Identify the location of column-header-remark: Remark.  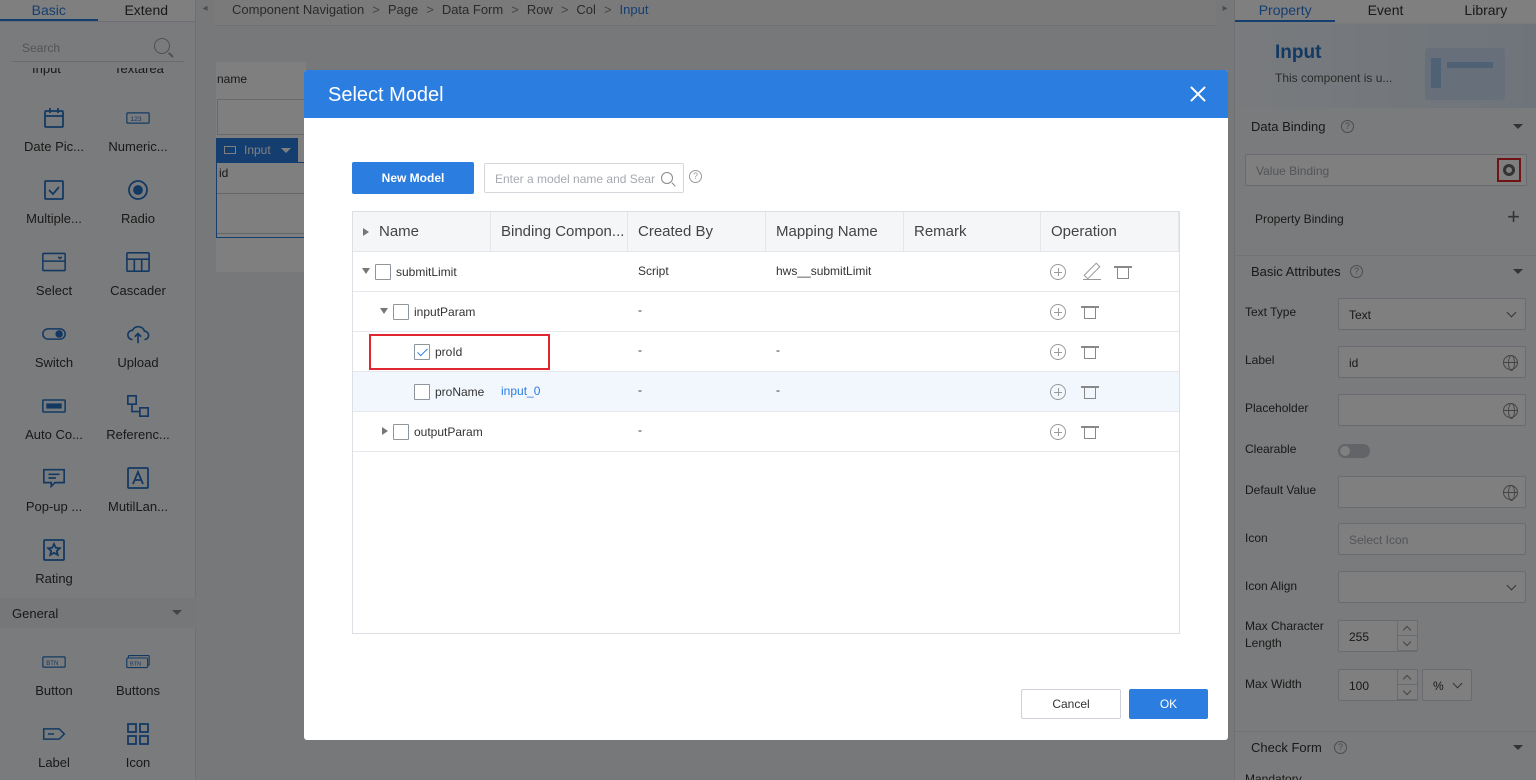
(972, 232).